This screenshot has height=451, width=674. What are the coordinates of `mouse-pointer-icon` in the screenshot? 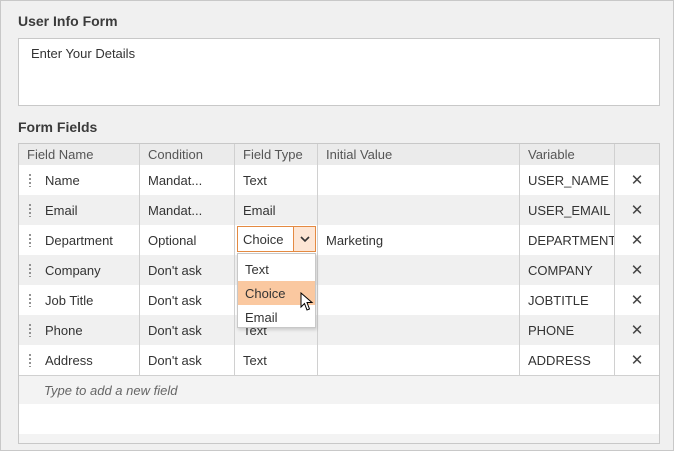 It's located at (307, 301).